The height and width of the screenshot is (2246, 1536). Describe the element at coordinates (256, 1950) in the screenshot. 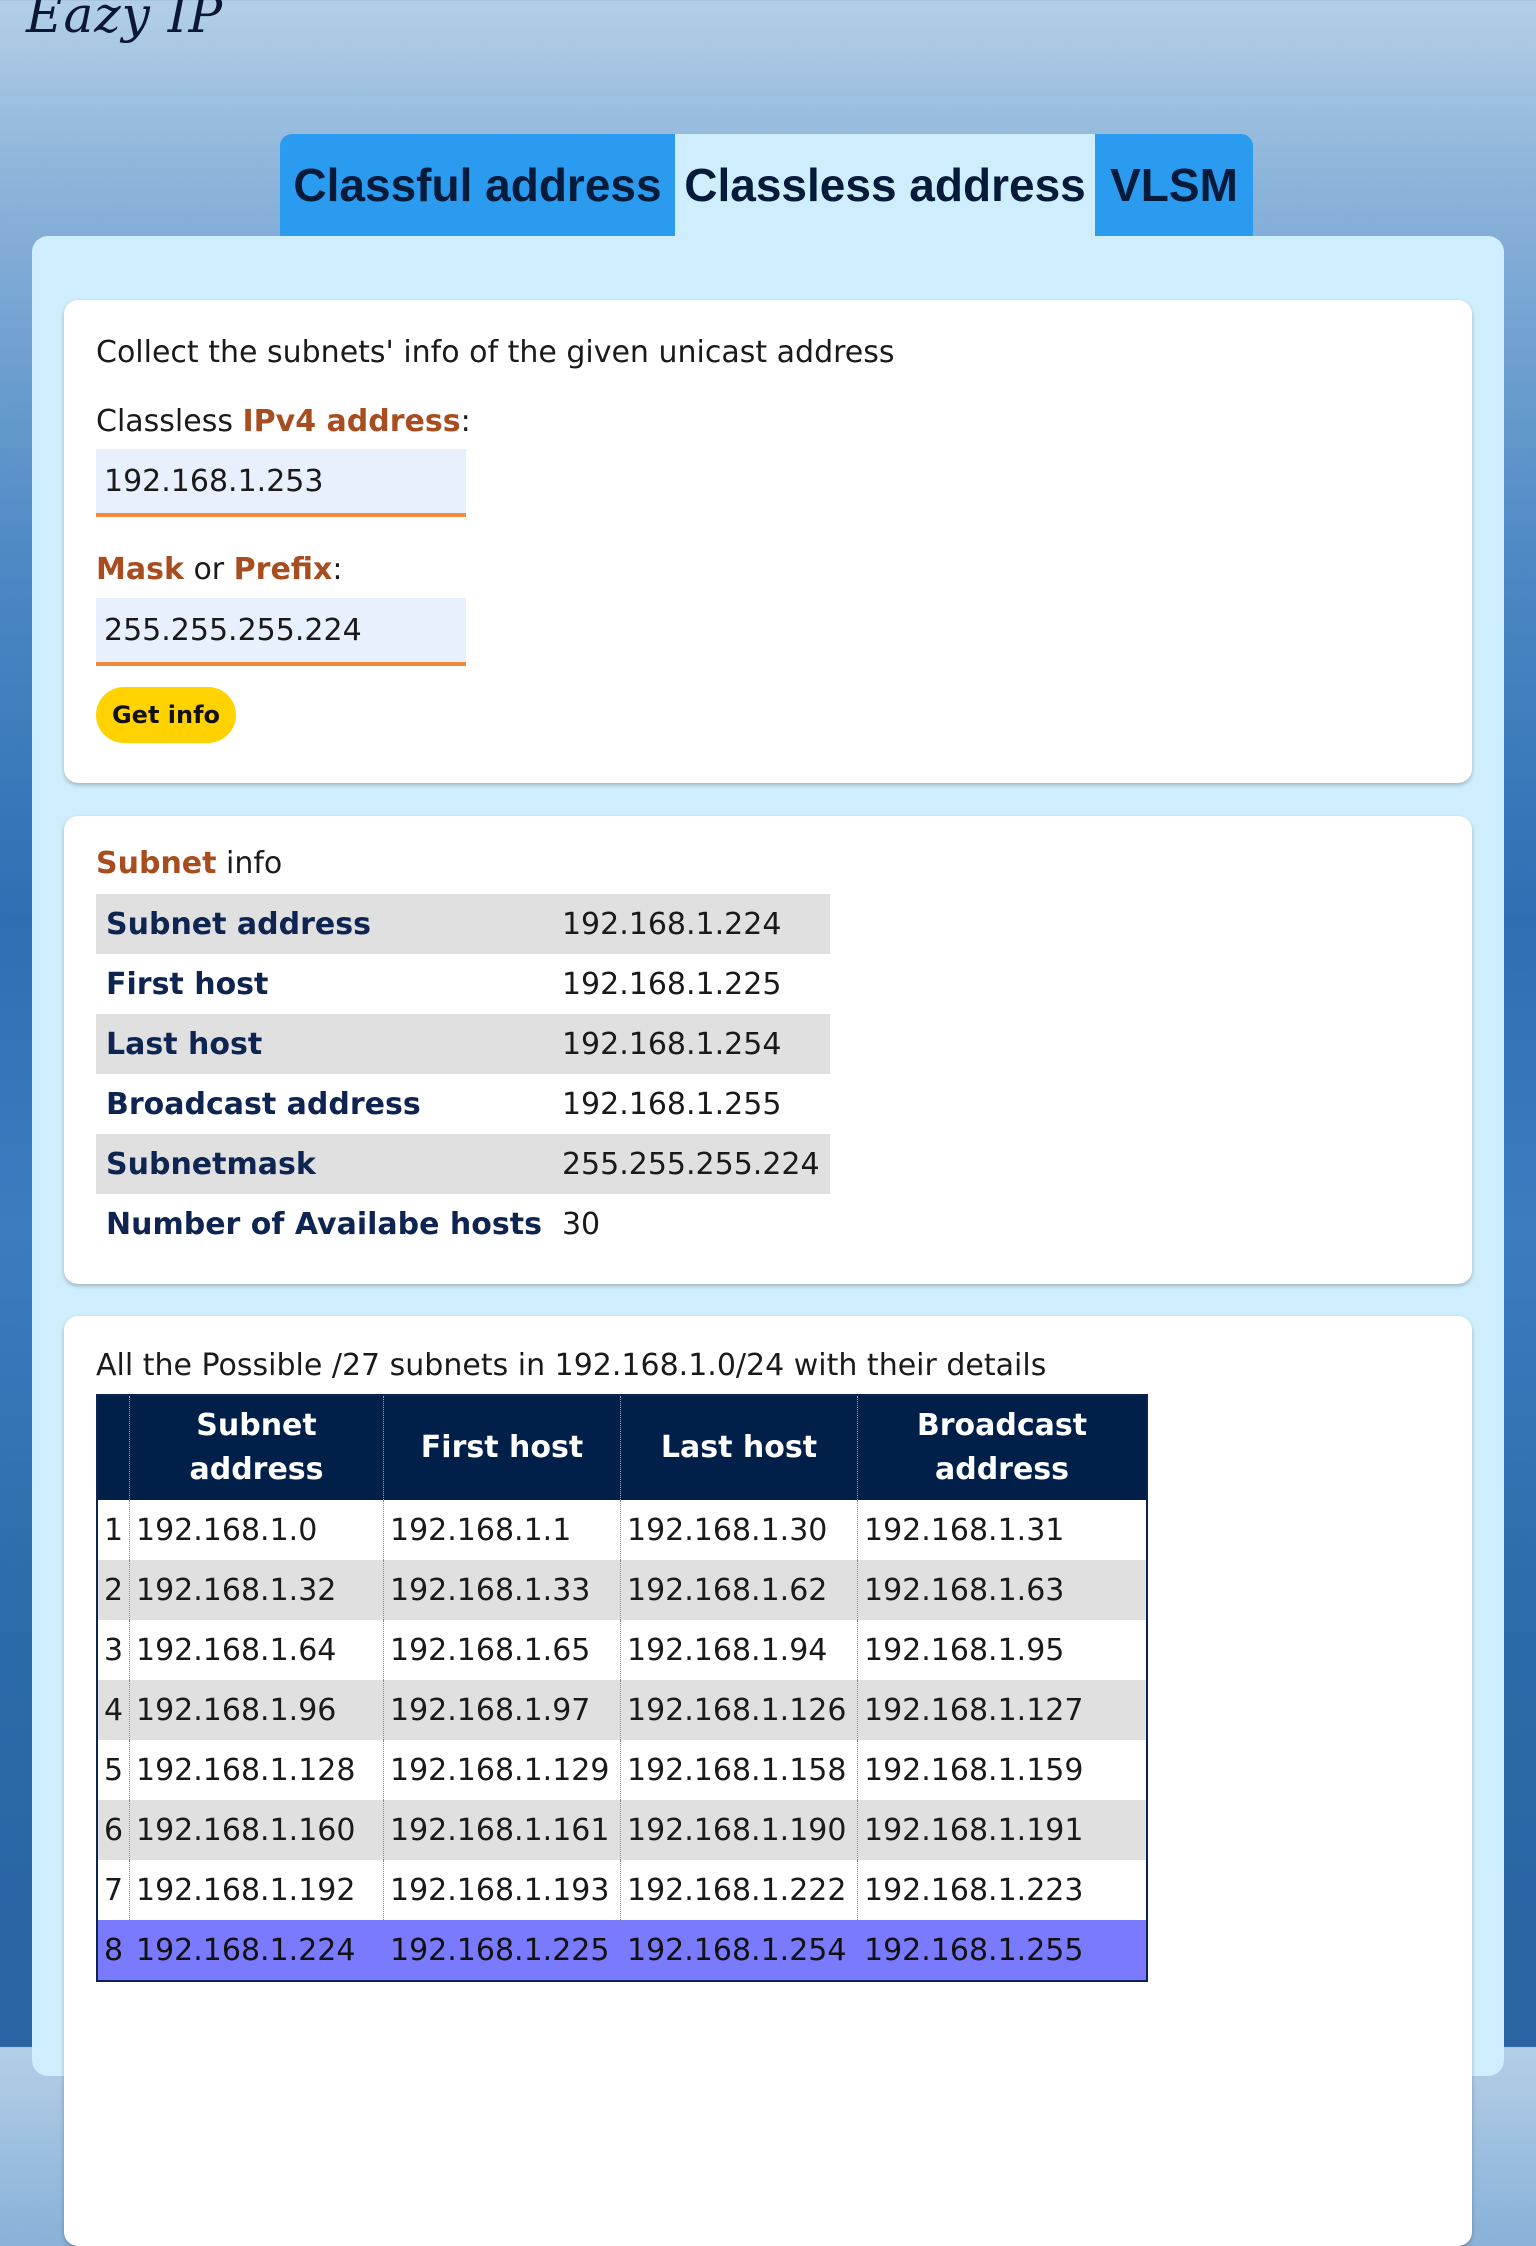

I see `cell-subnet-address: 192.168.1.224` at that location.